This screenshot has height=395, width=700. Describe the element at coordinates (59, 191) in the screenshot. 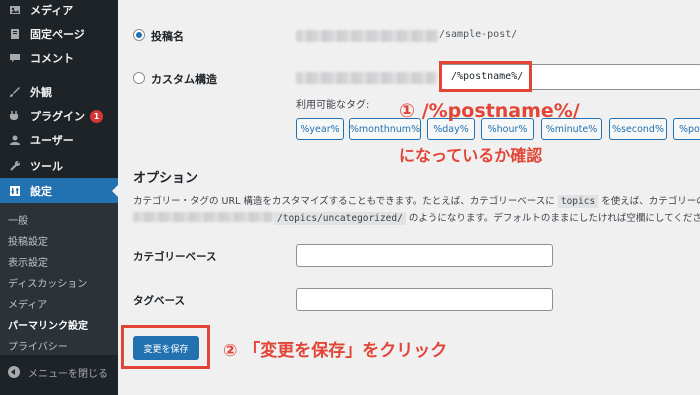

I see `sidebar-item-settings: 設定` at that location.